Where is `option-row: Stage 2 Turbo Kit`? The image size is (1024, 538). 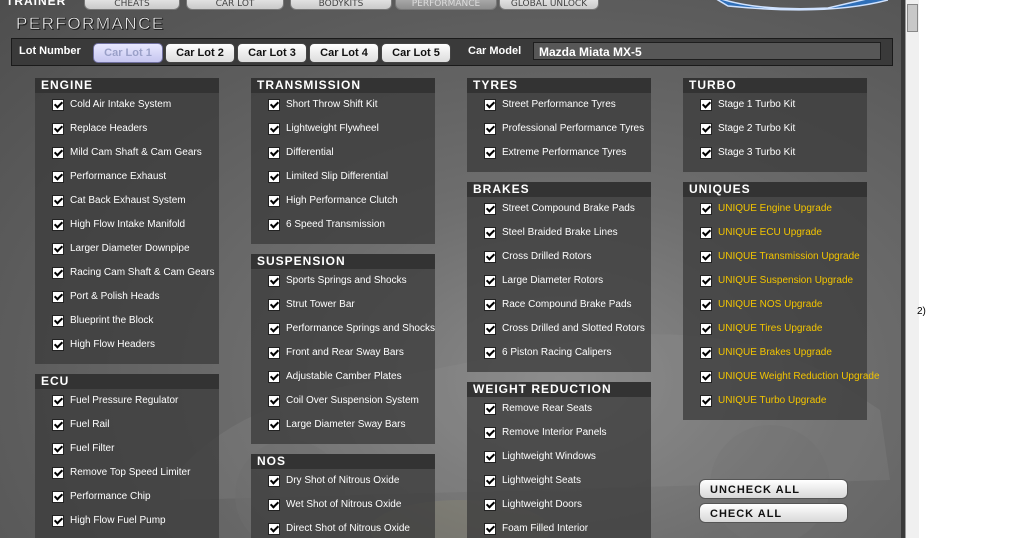
option-row: Stage 2 Turbo Kit is located at coordinates (775, 130).